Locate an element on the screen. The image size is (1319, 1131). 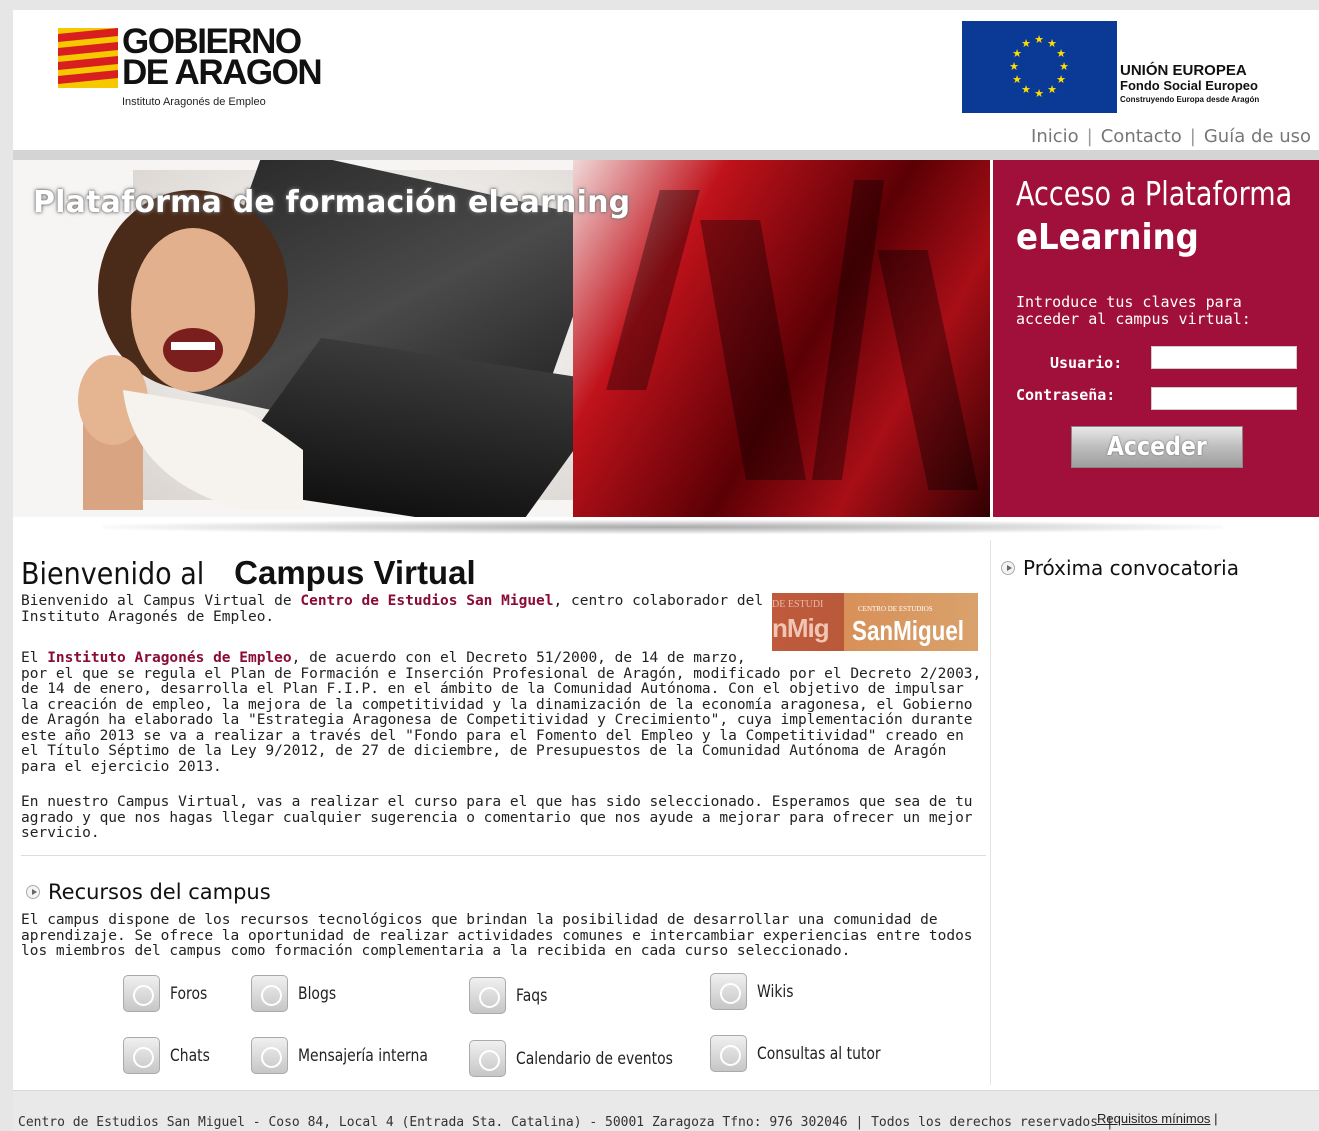
login-title-line2: eLearning is located at coordinates (1107, 237).